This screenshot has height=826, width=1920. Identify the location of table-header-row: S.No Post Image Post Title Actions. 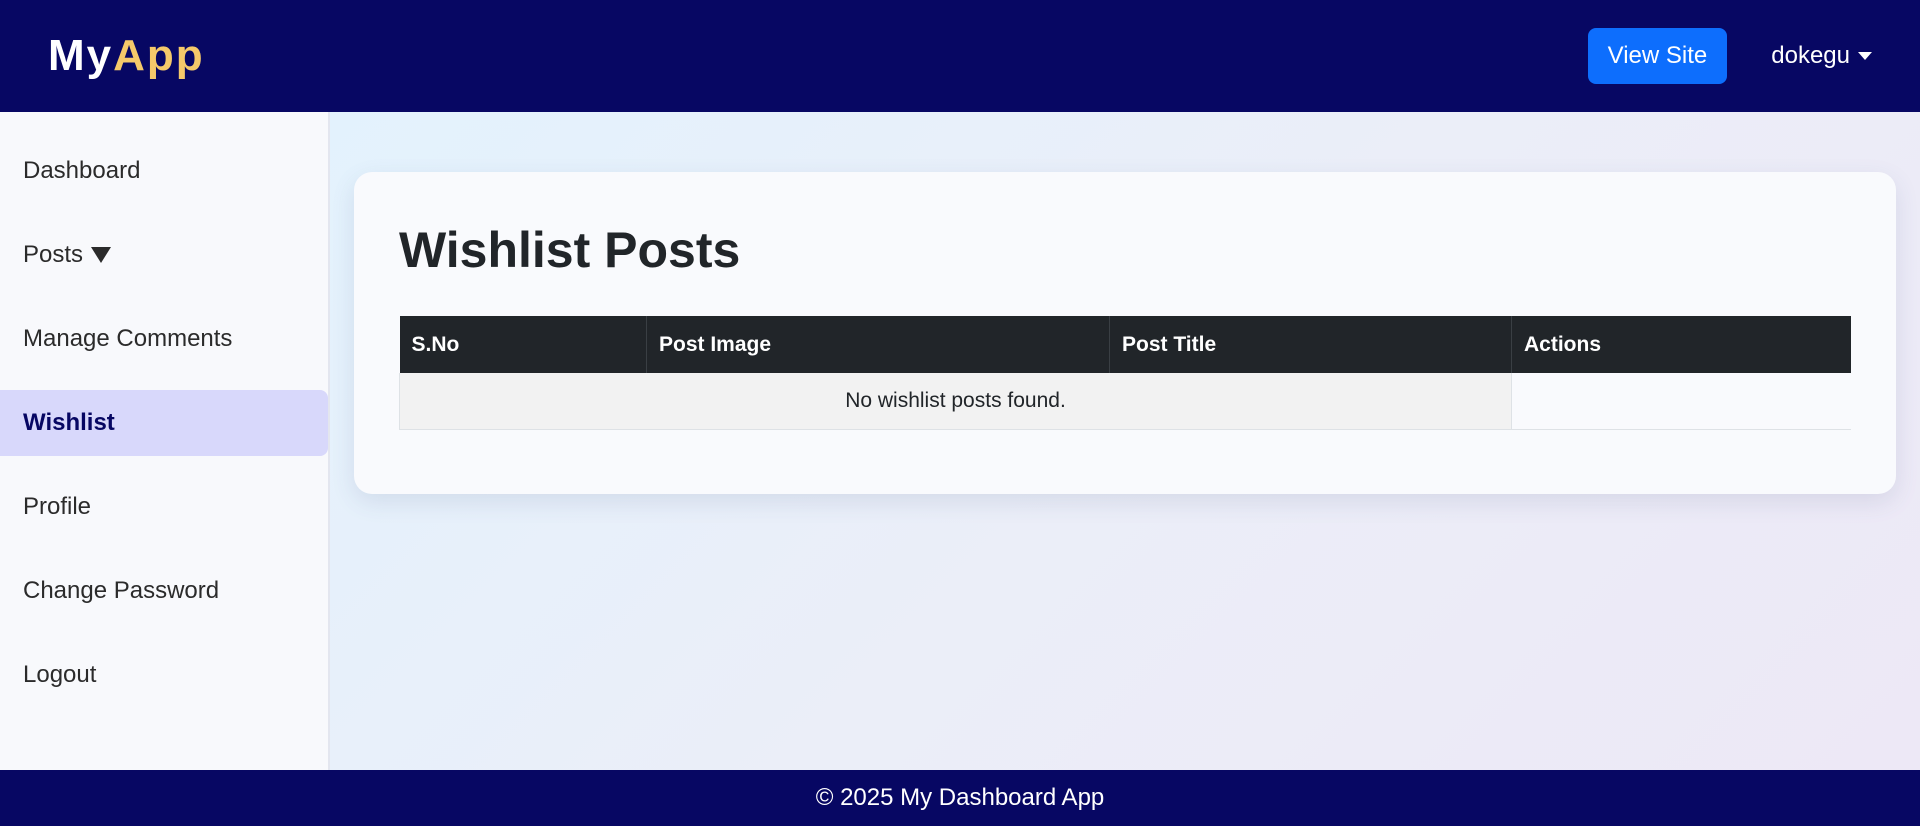
(1125, 344).